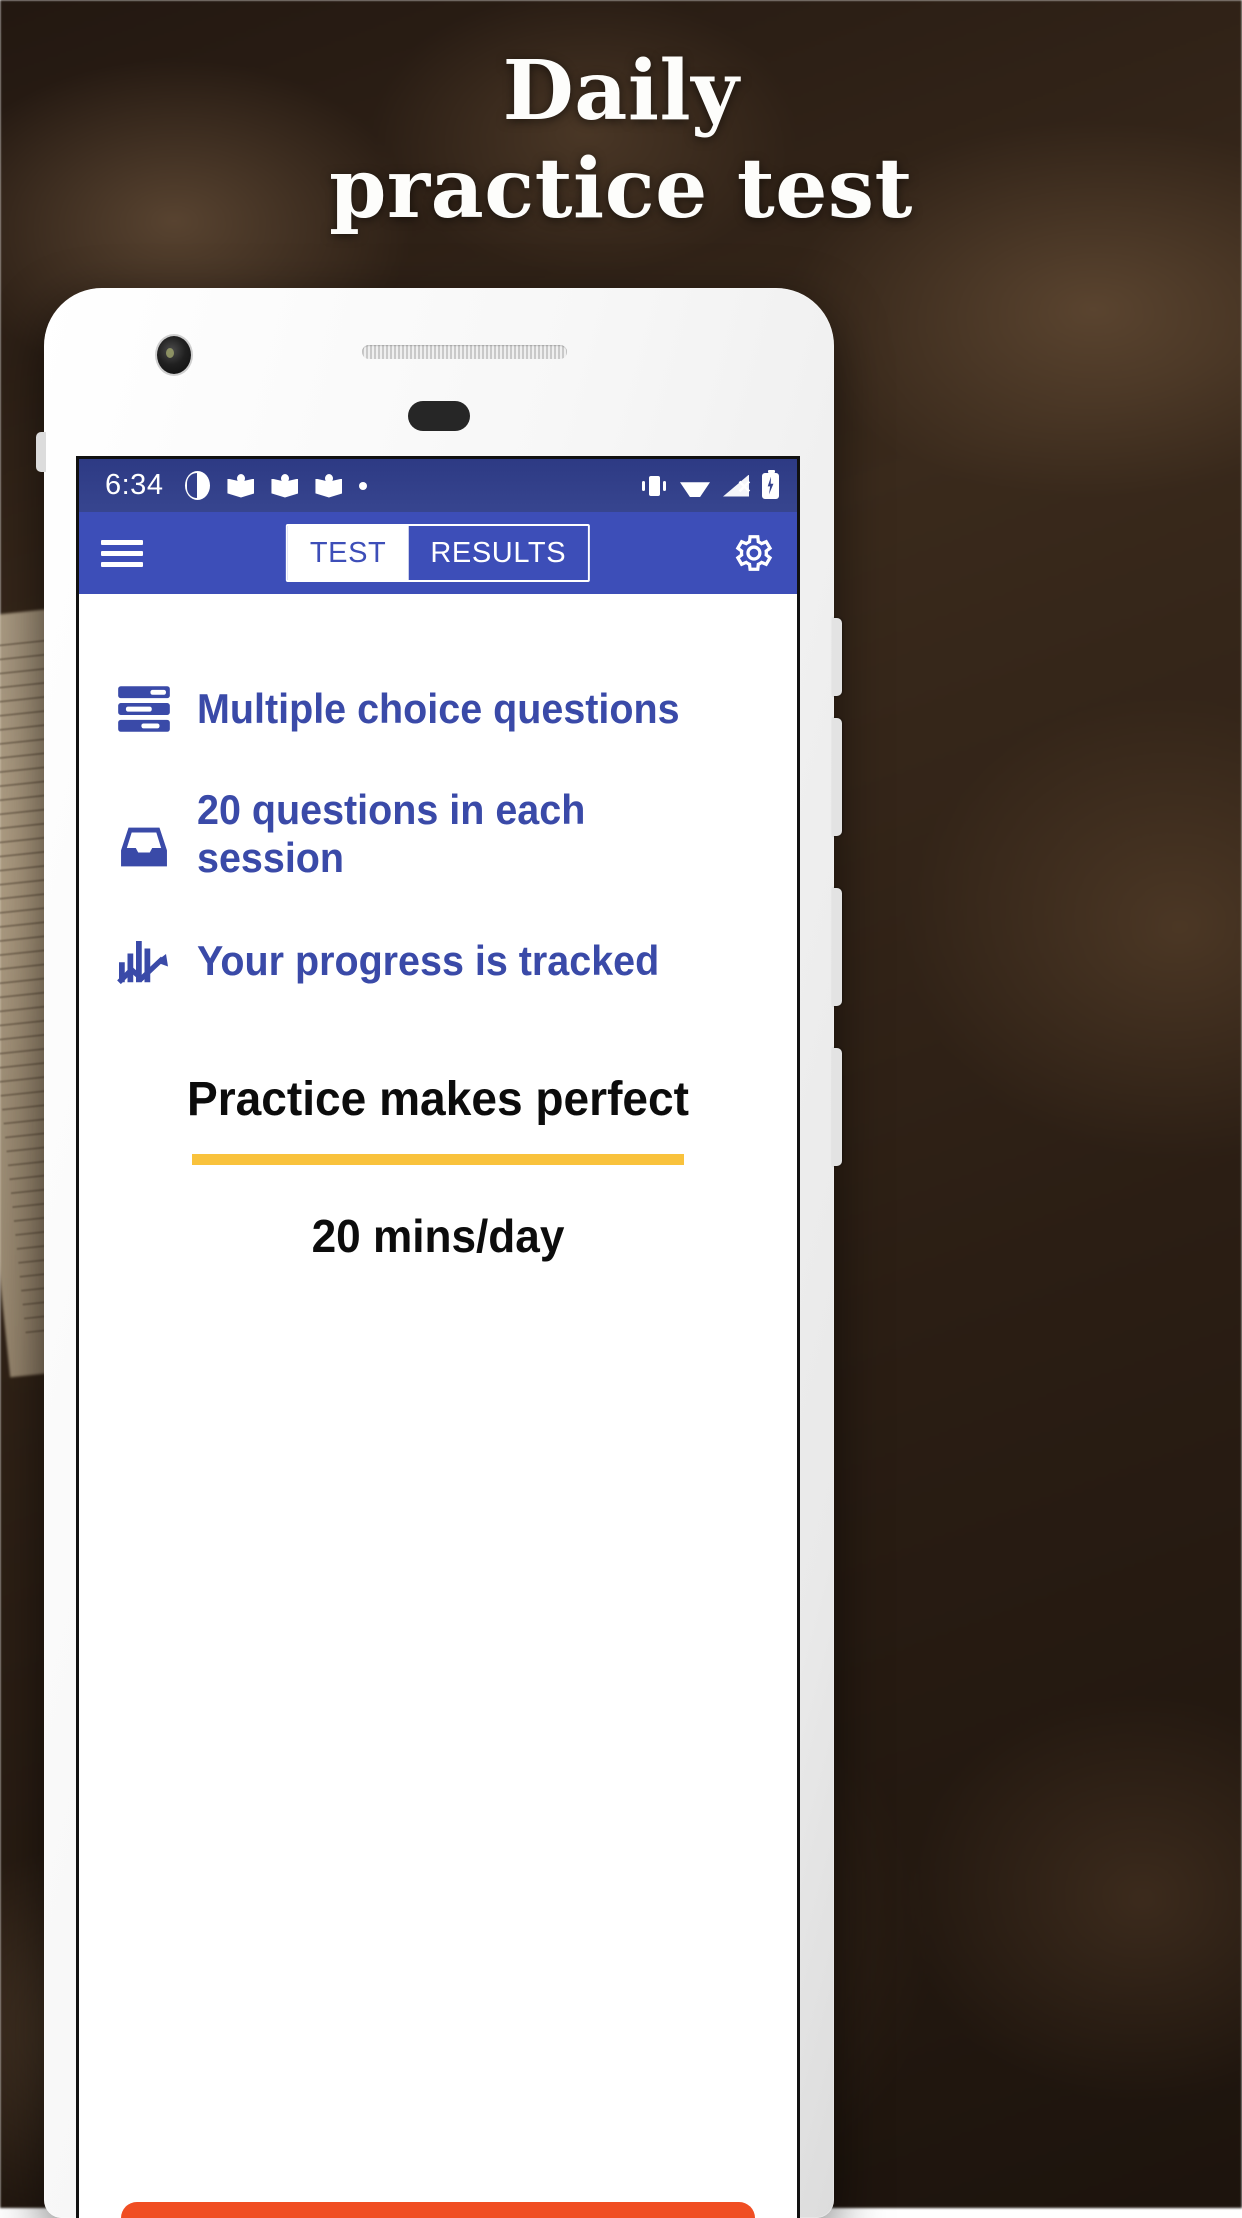  I want to click on segmented-tabs: TEST RESULTS, so click(438, 553).